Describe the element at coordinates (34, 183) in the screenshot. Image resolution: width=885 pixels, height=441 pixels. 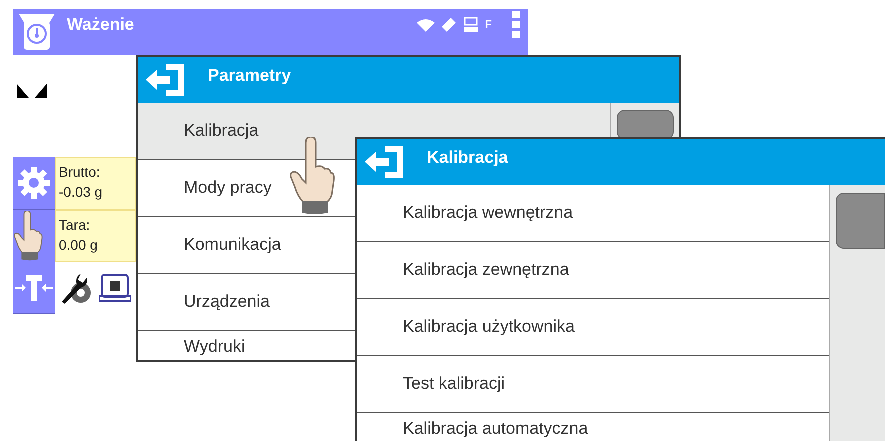
I see `settings-icon` at that location.